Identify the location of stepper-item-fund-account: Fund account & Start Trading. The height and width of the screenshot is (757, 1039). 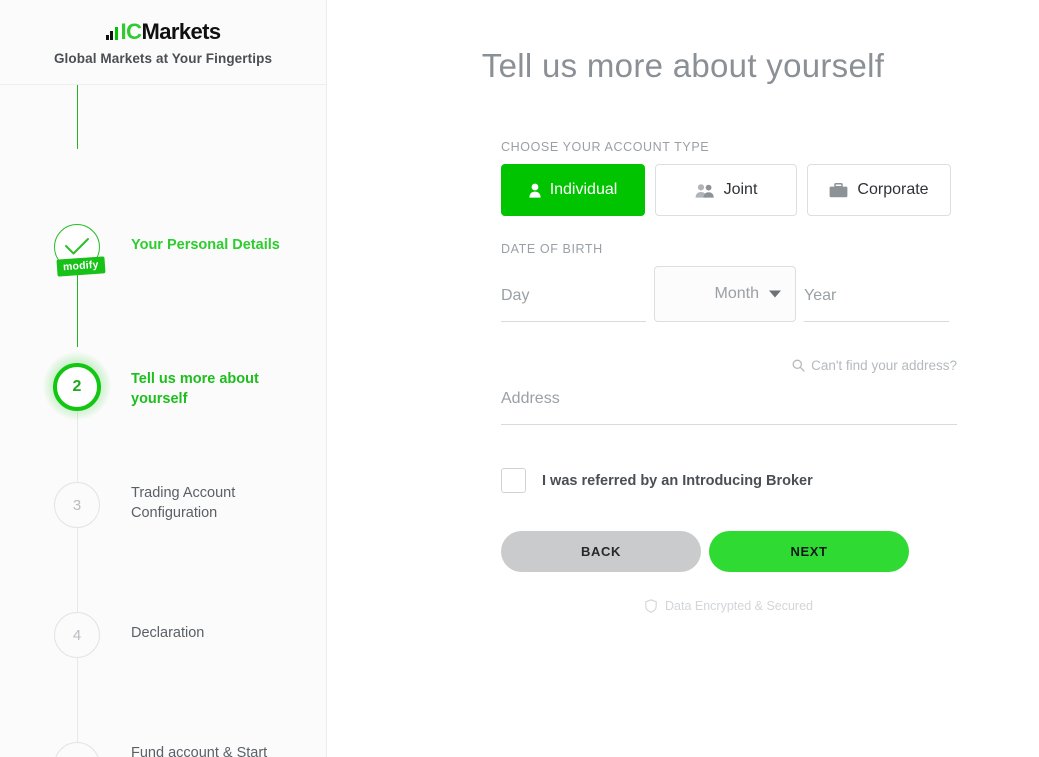
(163, 747).